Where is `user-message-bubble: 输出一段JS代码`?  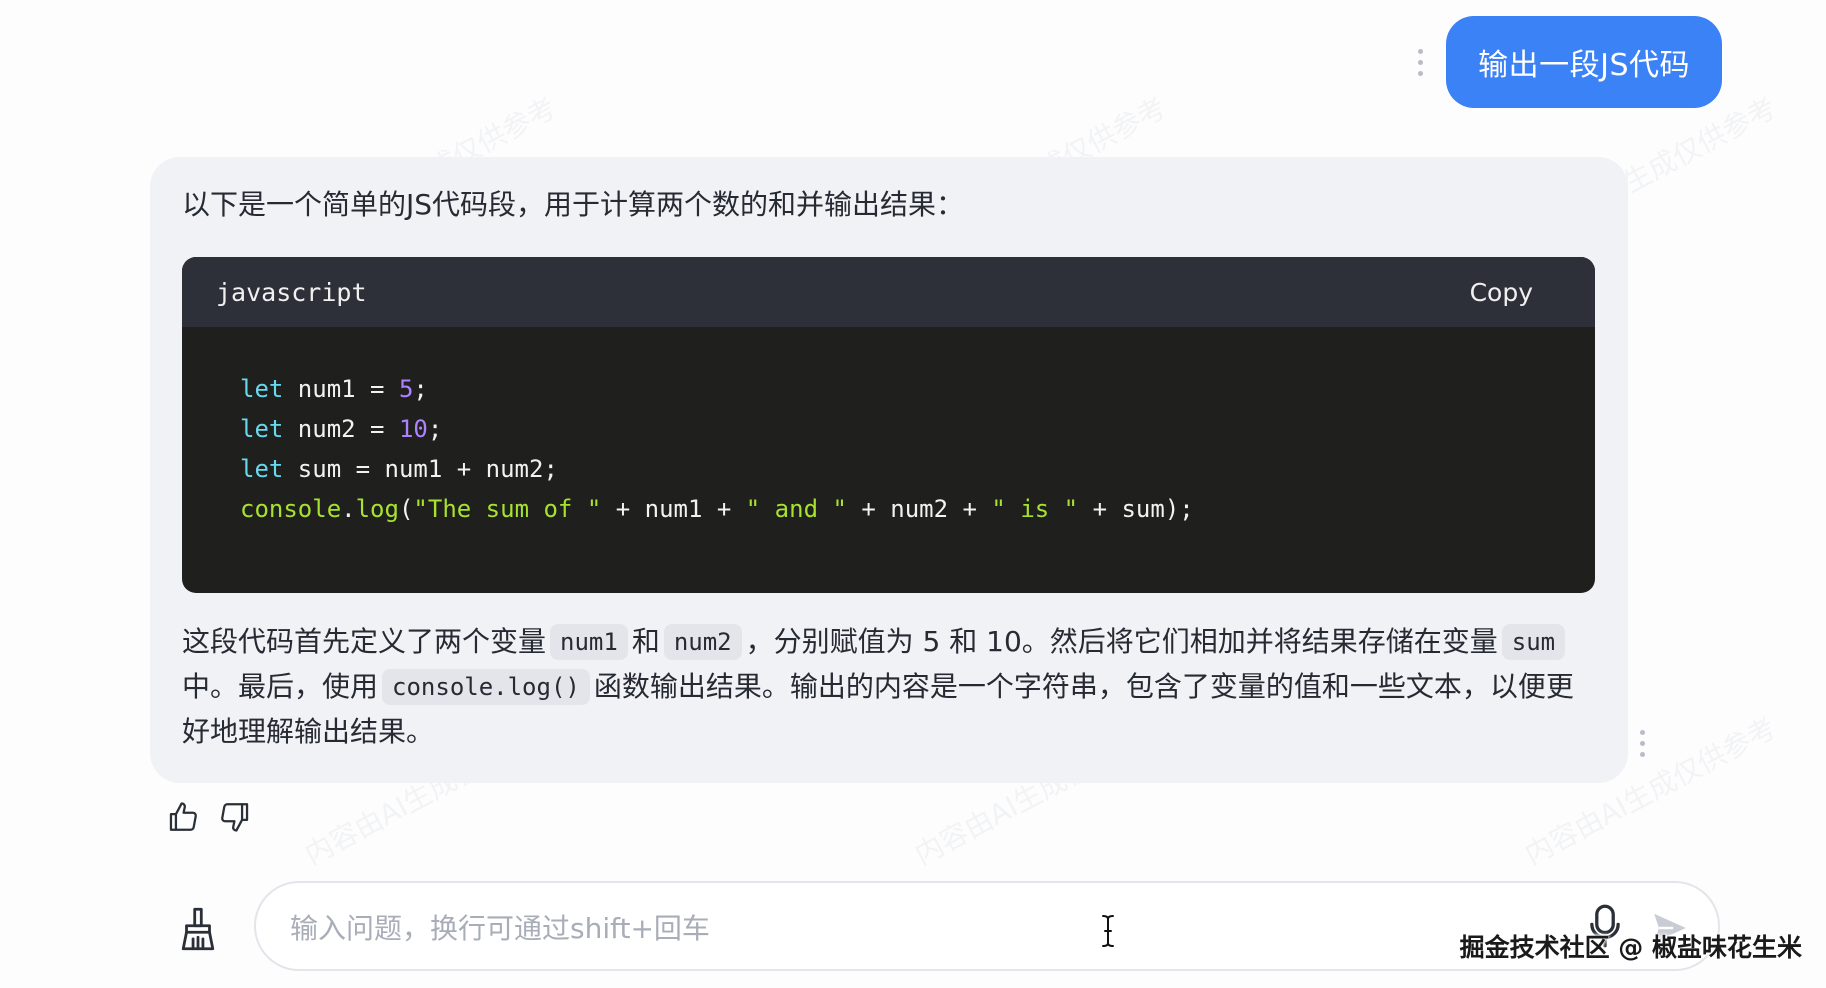 user-message-bubble: 输出一段JS代码 is located at coordinates (1584, 62).